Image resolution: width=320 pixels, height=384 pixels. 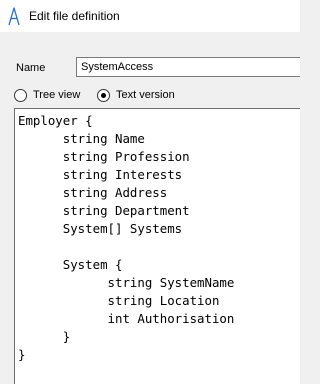 What do you see at coordinates (56, 95) in the screenshot?
I see `tree-view-radio-label: Tree view` at bounding box center [56, 95].